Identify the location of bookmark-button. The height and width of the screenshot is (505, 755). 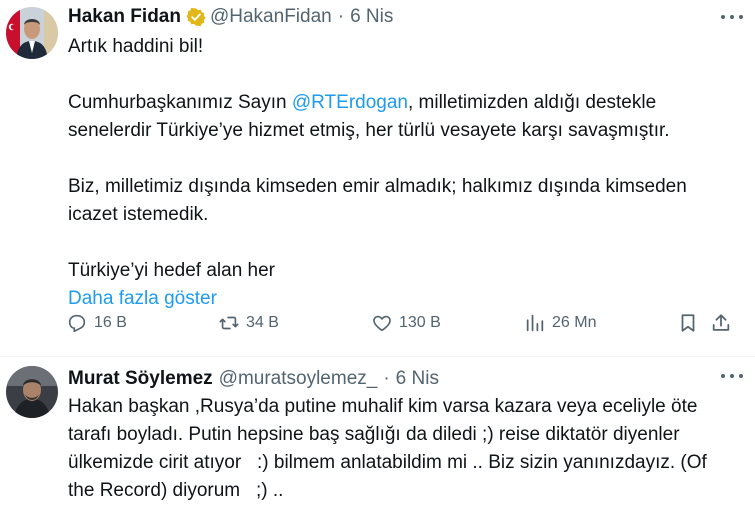
(688, 323).